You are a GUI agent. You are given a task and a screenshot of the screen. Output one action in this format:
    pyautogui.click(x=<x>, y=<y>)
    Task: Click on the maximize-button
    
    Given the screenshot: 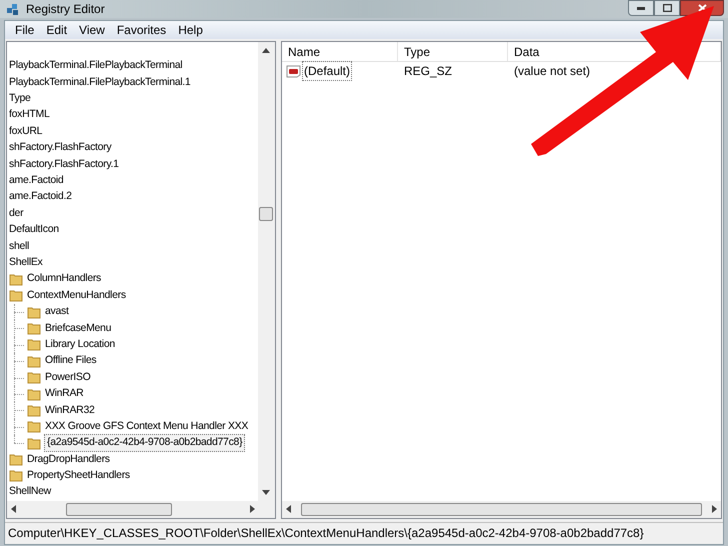 What is the action you would take?
    pyautogui.click(x=667, y=8)
    